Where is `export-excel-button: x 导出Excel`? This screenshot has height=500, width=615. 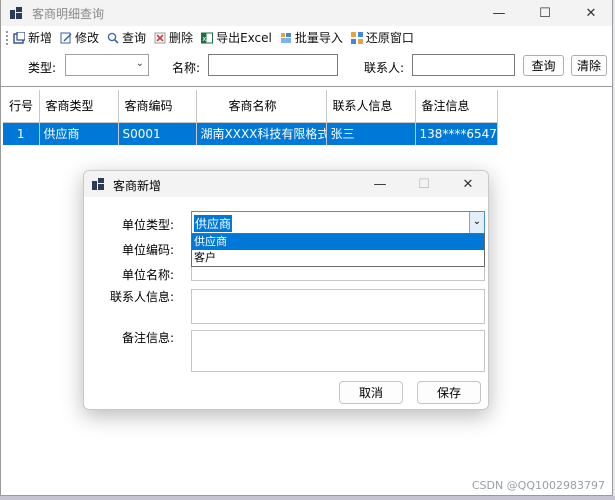 export-excel-button: x 导出Excel is located at coordinates (236, 38).